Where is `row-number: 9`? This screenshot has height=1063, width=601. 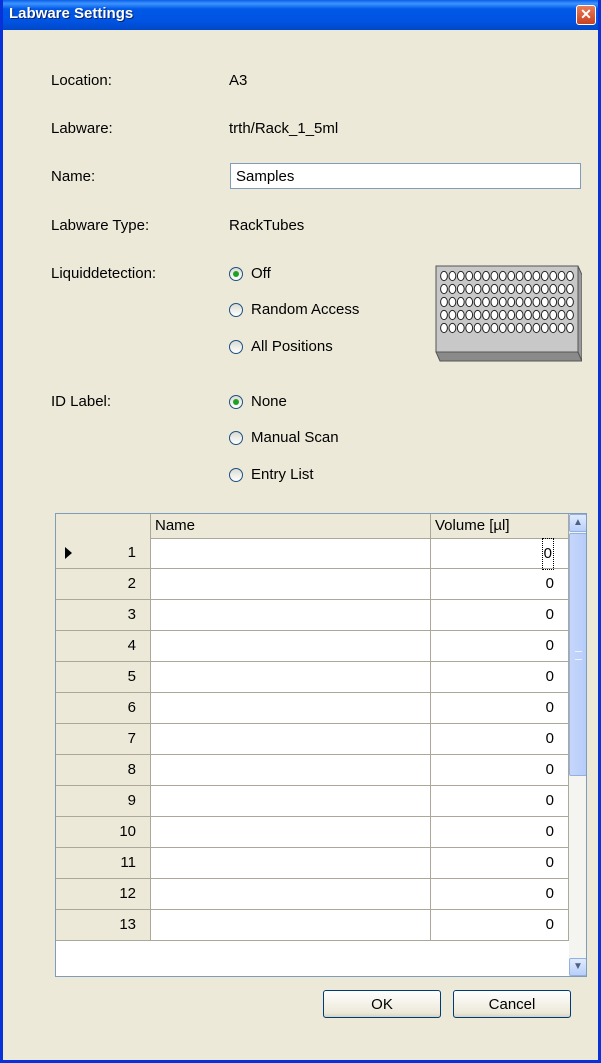 row-number: 9 is located at coordinates (131, 800).